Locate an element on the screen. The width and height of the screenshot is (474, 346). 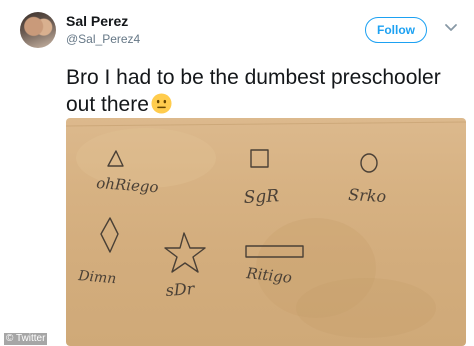
star-drawing is located at coordinates (185, 252).